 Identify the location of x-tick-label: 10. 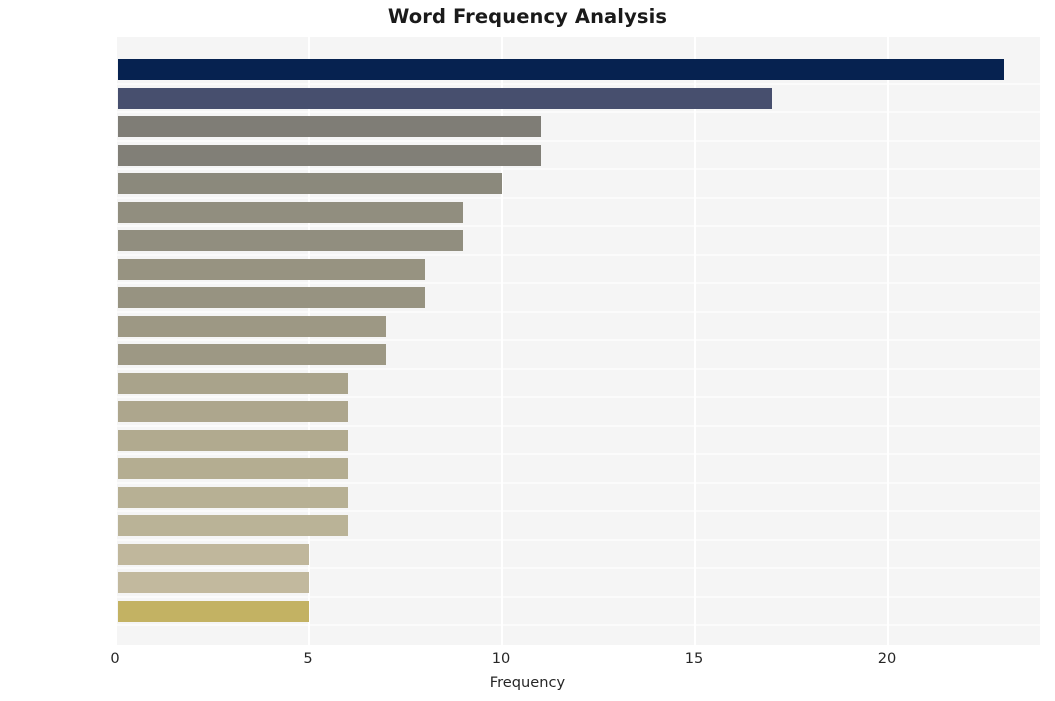
(501, 658).